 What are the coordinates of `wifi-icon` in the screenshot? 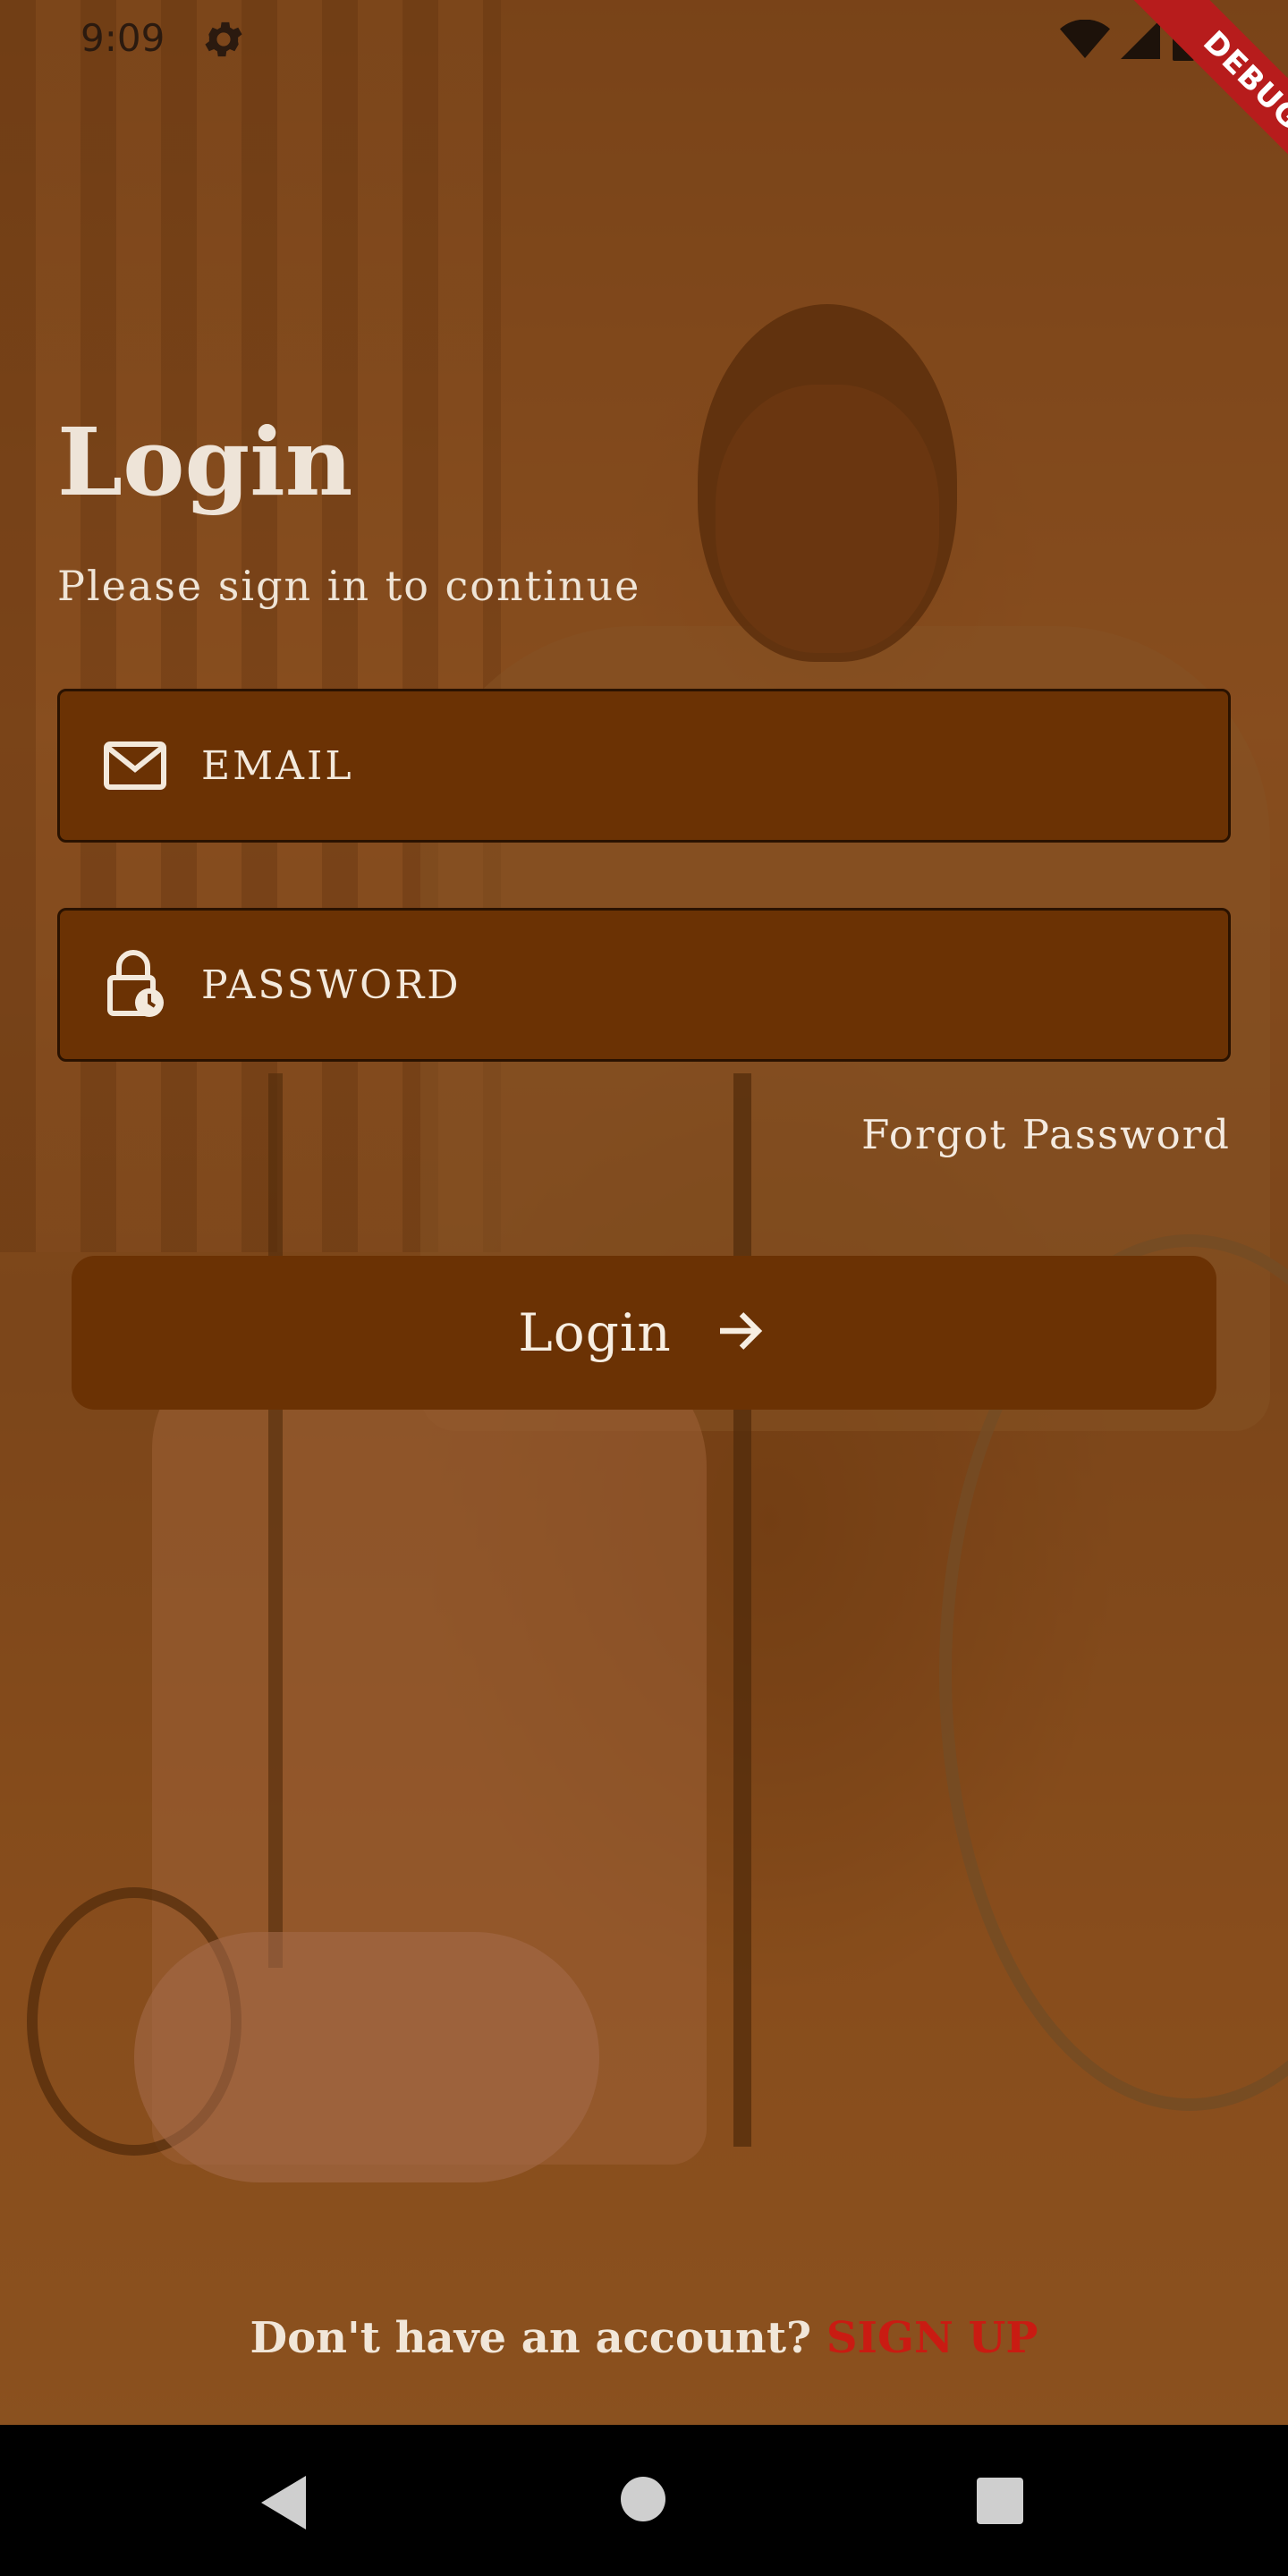 It's located at (1085, 39).